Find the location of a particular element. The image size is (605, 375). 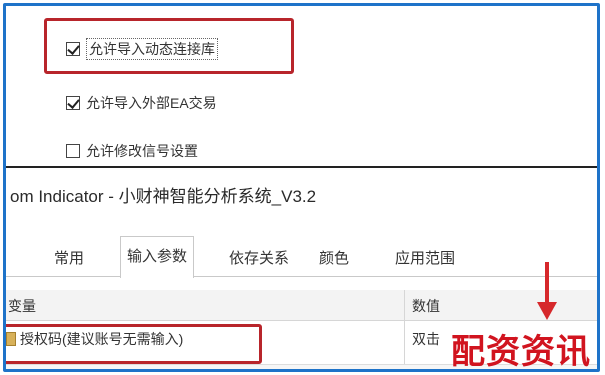

tab-input-parameters: 输入参数 is located at coordinates (157, 257).